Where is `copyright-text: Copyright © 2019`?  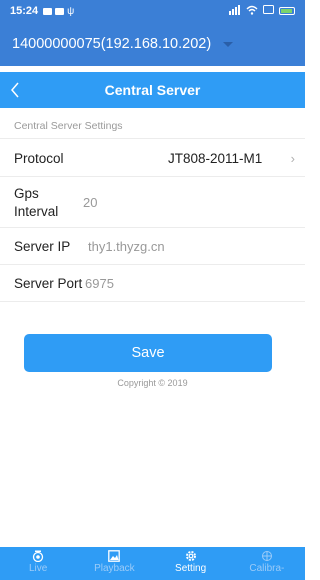 copyright-text: Copyright © 2019 is located at coordinates (152, 383).